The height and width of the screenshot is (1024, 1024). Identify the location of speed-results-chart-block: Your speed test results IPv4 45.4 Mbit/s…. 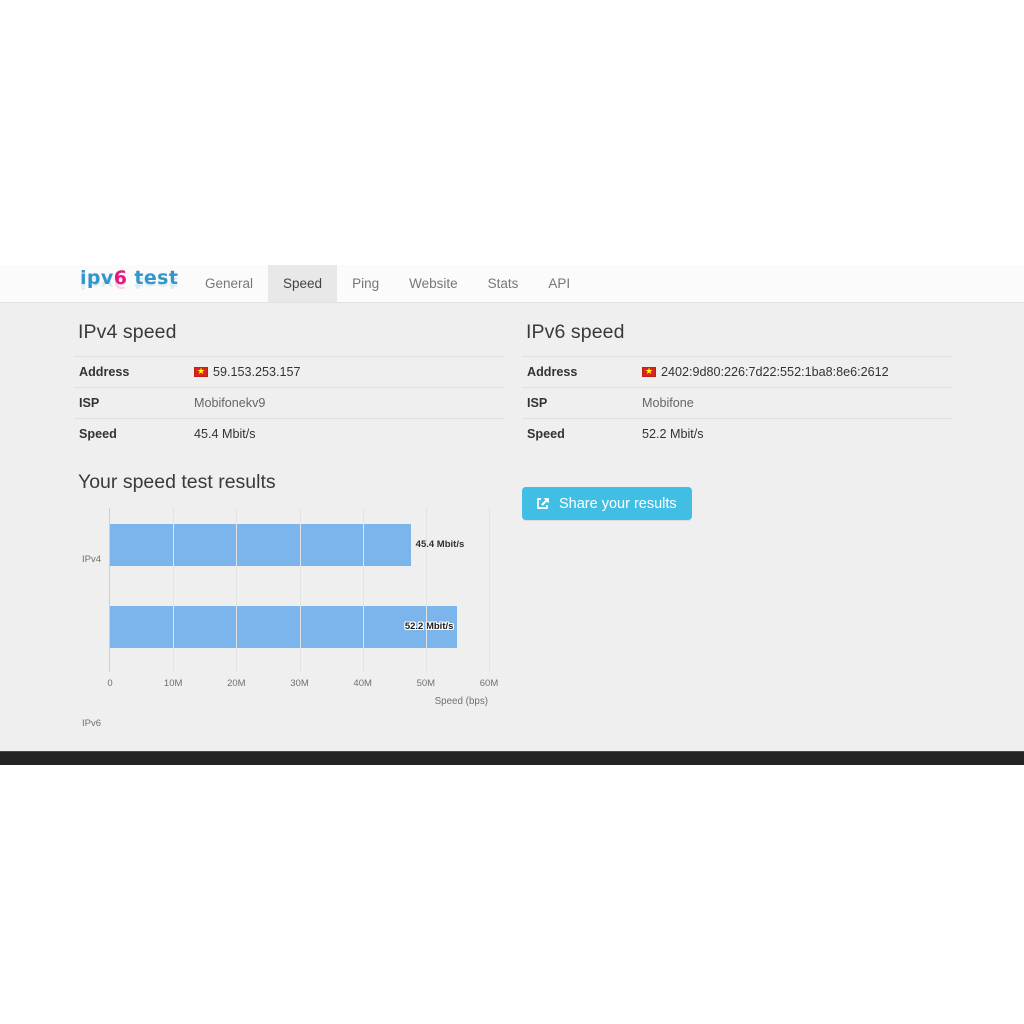
(289, 600).